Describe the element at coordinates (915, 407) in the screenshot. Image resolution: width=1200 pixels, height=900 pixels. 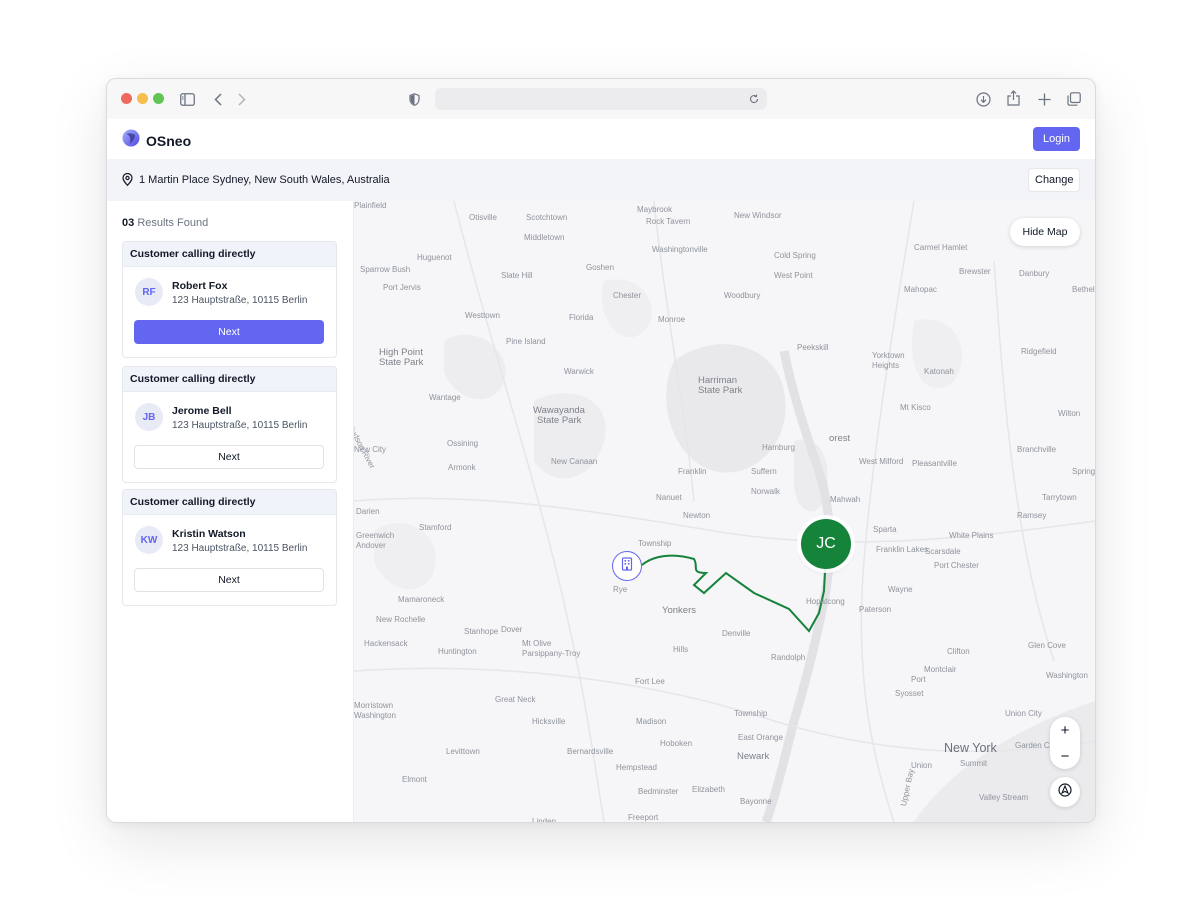
I see `map-place-label: Mt Kisco` at that location.